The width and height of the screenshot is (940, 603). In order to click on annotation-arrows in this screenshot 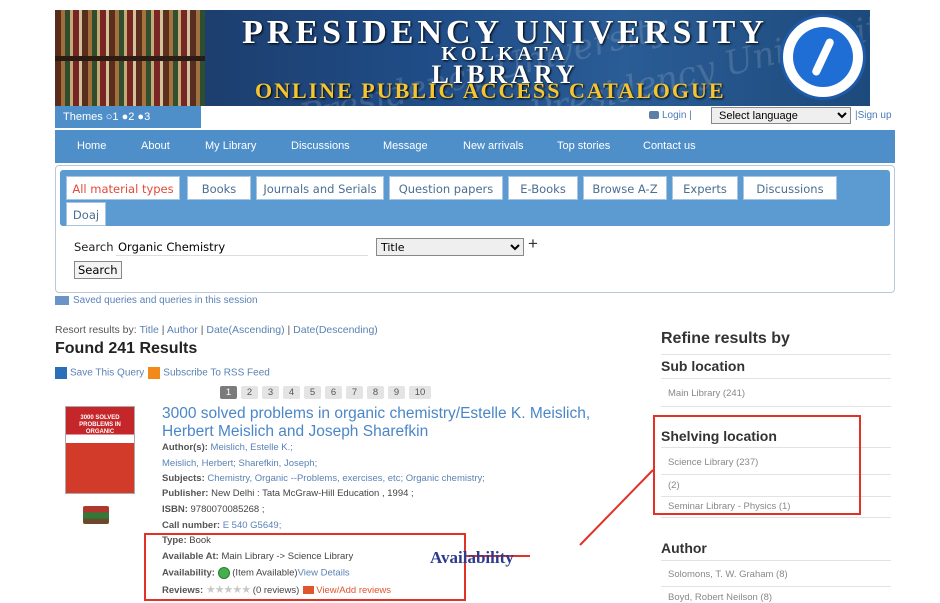, I will do `click(560, 513)`.